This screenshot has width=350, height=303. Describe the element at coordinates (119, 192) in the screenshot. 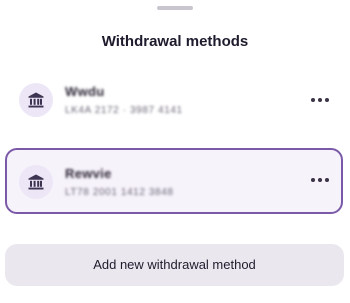

I see `method-details: LT78 2001 1412 3848` at that location.